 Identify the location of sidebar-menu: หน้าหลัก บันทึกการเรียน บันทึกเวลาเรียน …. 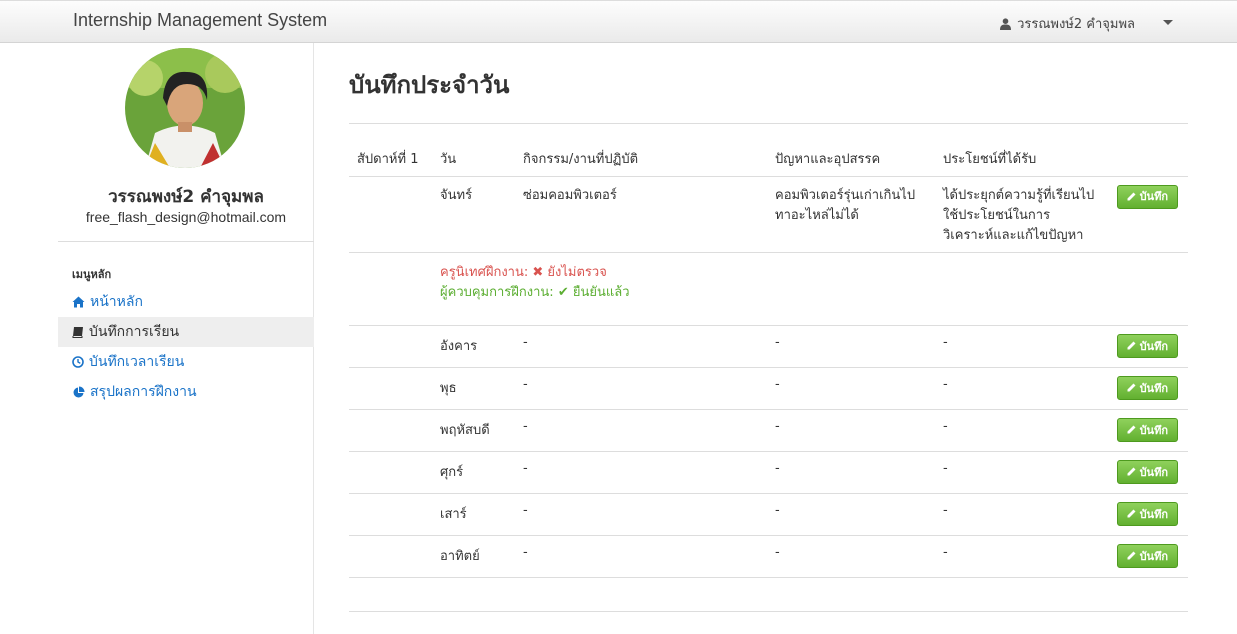
(186, 347).